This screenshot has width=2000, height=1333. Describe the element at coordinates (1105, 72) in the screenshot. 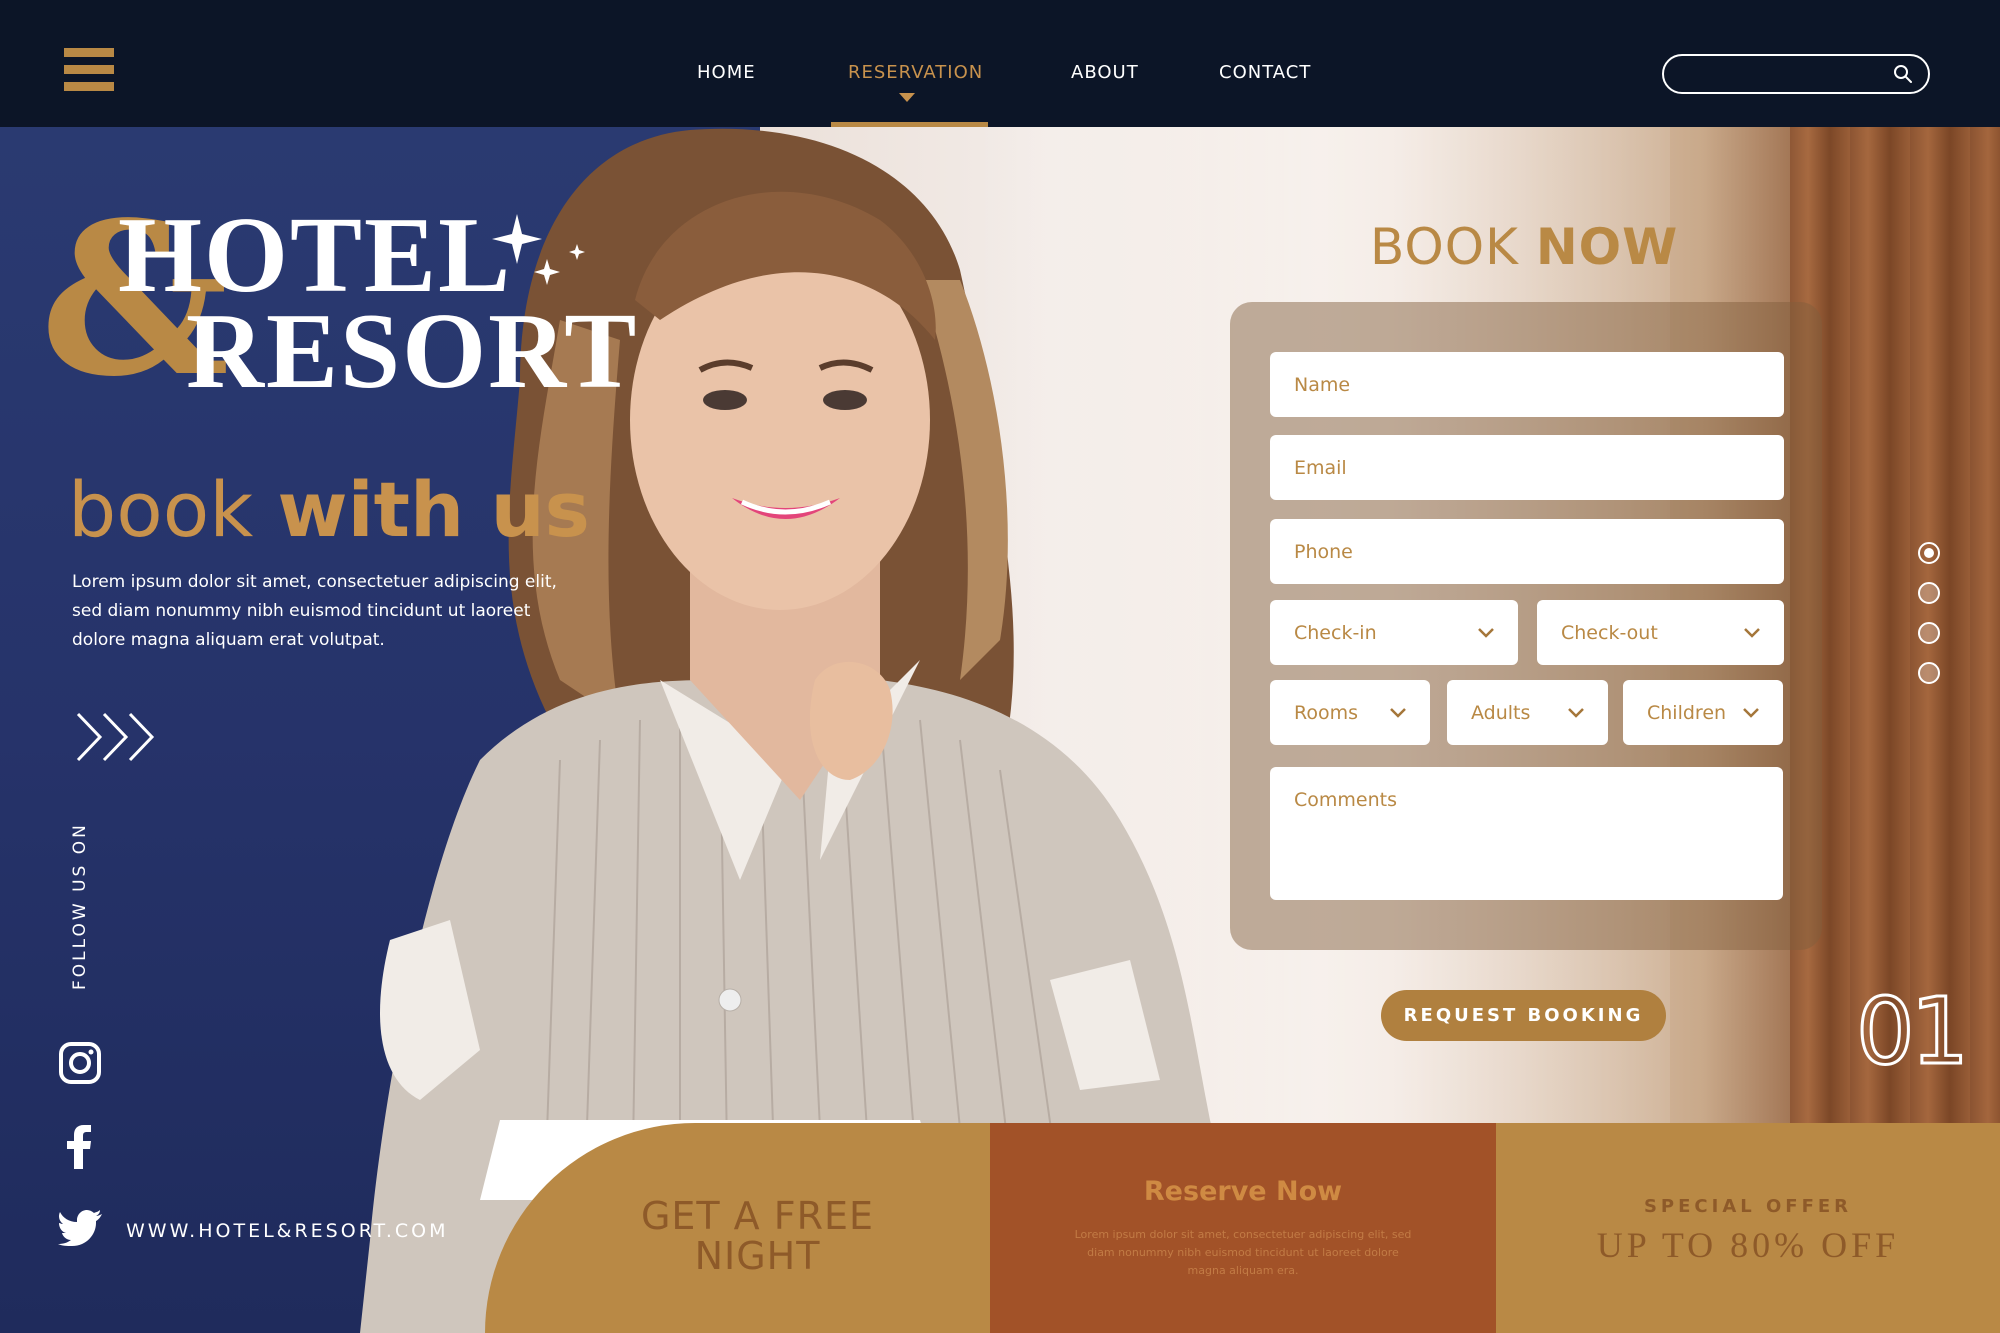

I see `nav-about: ABOUT` at that location.